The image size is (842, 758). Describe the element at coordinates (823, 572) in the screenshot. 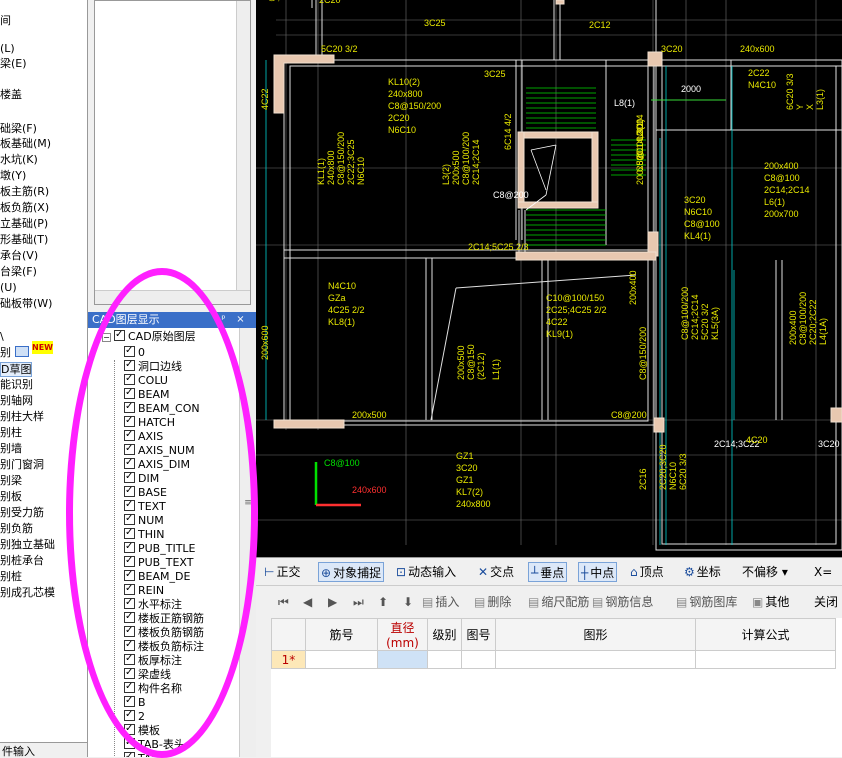

I see `toolbar-button: X=` at that location.